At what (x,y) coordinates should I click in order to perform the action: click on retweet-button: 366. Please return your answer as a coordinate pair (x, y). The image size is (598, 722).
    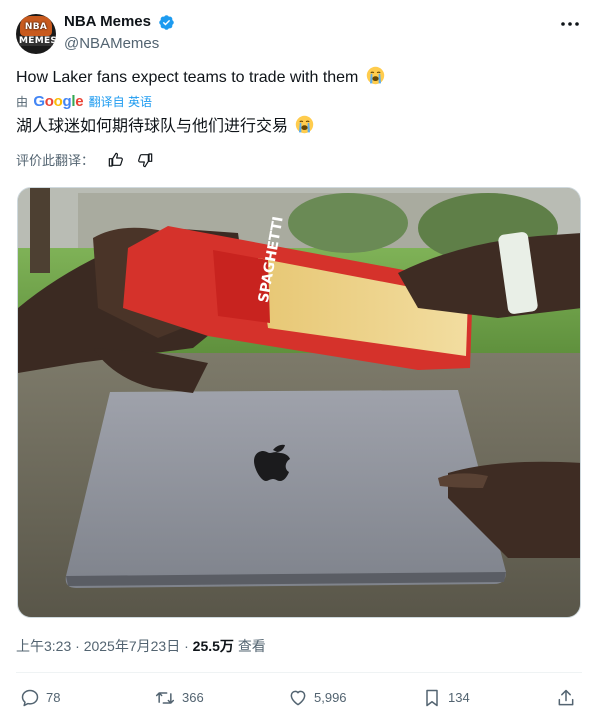
    Looking at the image, I should click on (179, 698).